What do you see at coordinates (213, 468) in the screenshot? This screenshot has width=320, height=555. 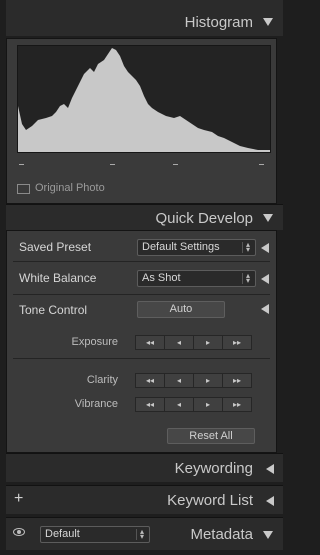 I see `keywording-title: Keywording` at bounding box center [213, 468].